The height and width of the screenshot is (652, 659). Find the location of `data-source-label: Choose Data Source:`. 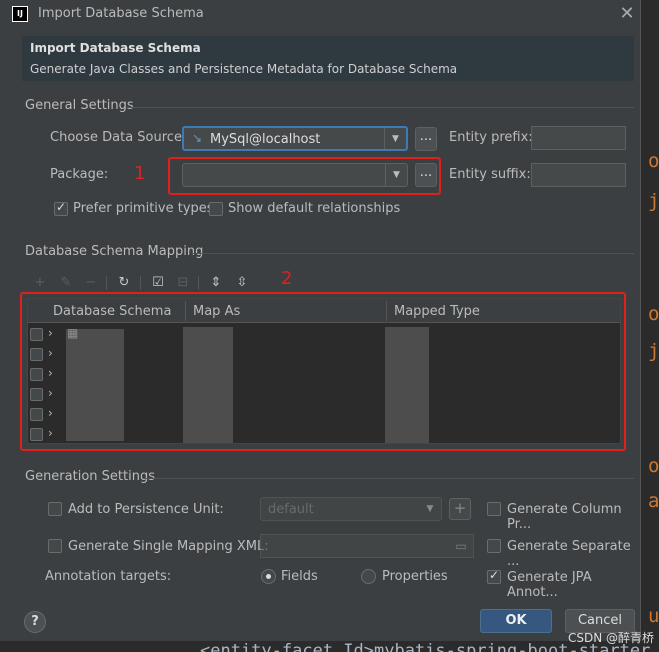

data-source-label: Choose Data Source: is located at coordinates (118, 137).